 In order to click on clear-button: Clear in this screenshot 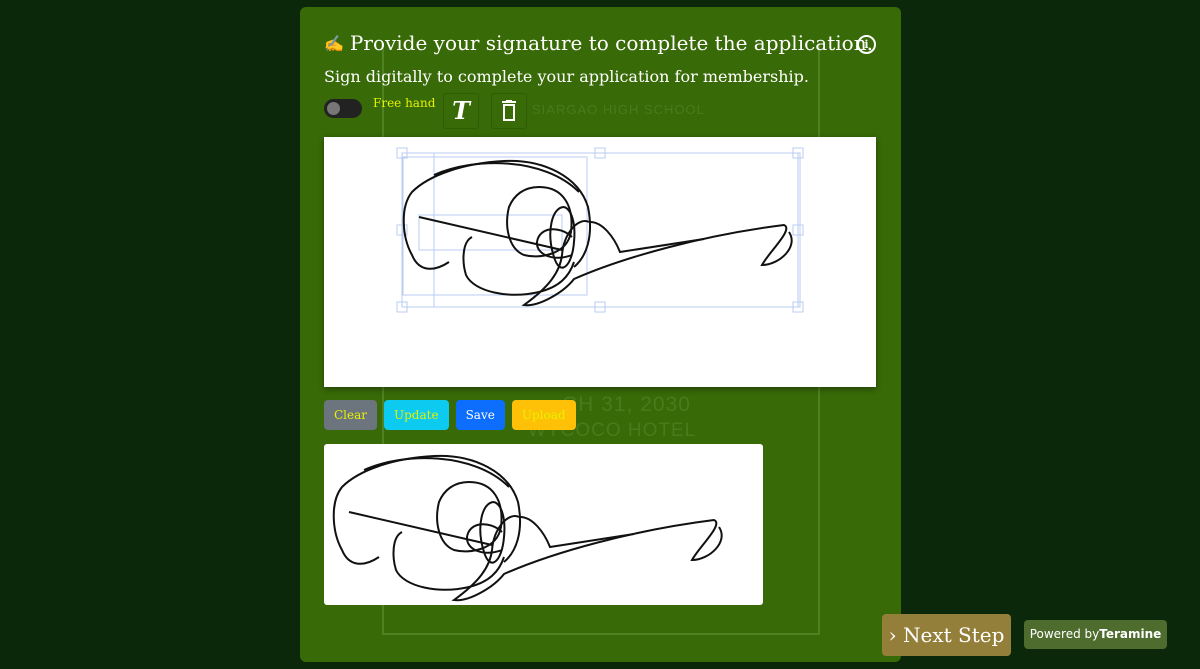, I will do `click(351, 415)`.